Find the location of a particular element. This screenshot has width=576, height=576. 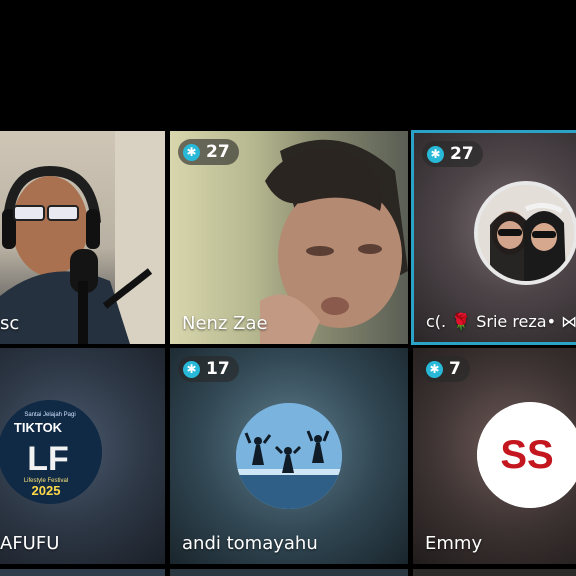

viewer-count-badge: ✱ 7 is located at coordinates (445, 369).